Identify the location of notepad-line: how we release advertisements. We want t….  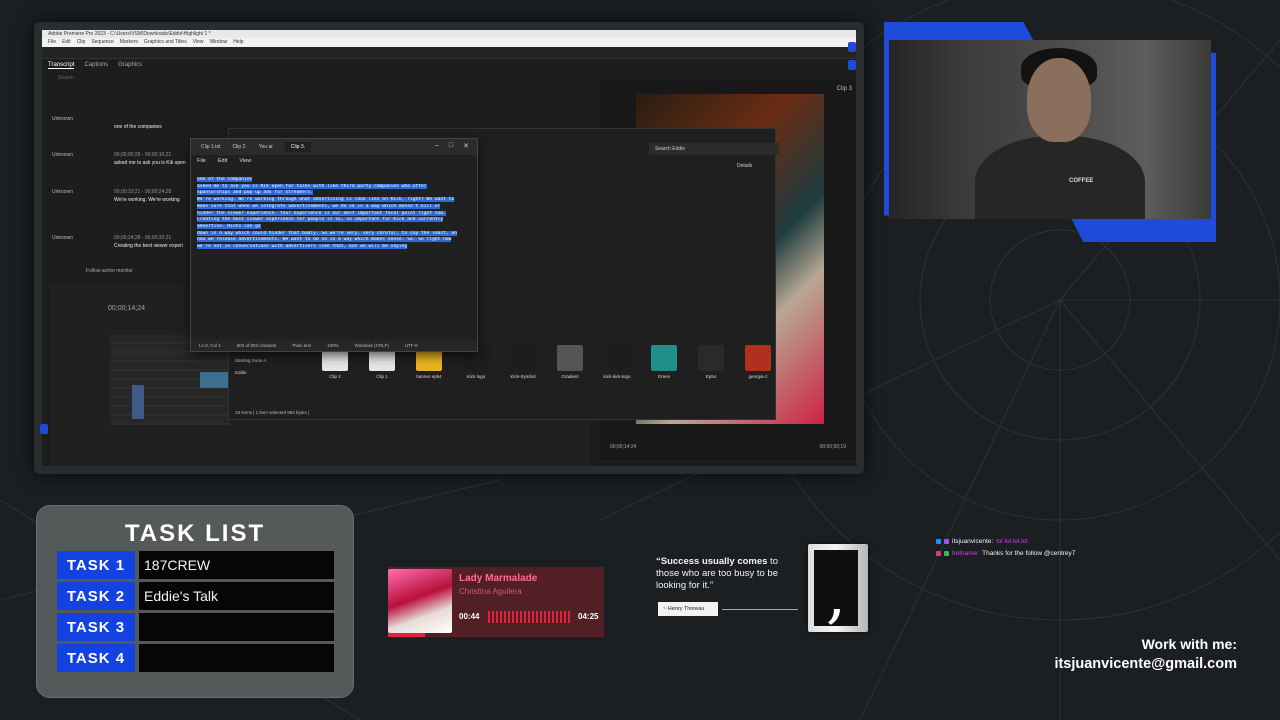
(336, 240).